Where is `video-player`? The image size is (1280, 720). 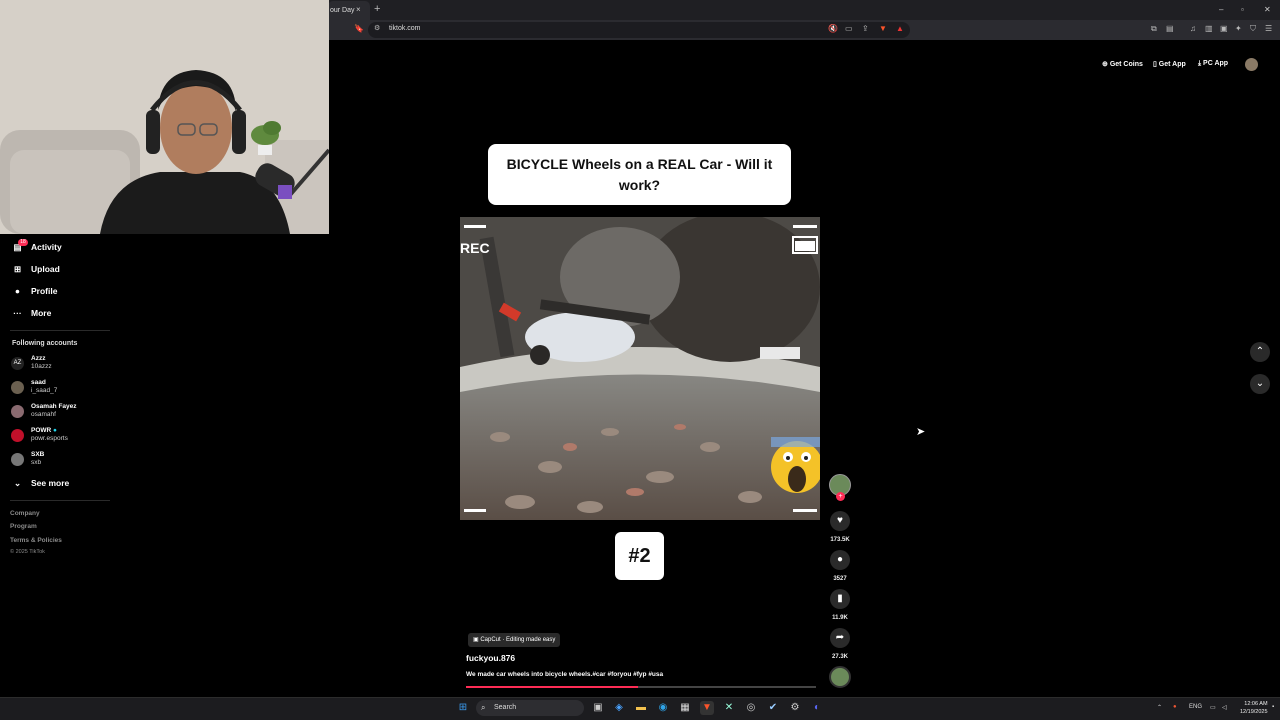 video-player is located at coordinates (640, 368).